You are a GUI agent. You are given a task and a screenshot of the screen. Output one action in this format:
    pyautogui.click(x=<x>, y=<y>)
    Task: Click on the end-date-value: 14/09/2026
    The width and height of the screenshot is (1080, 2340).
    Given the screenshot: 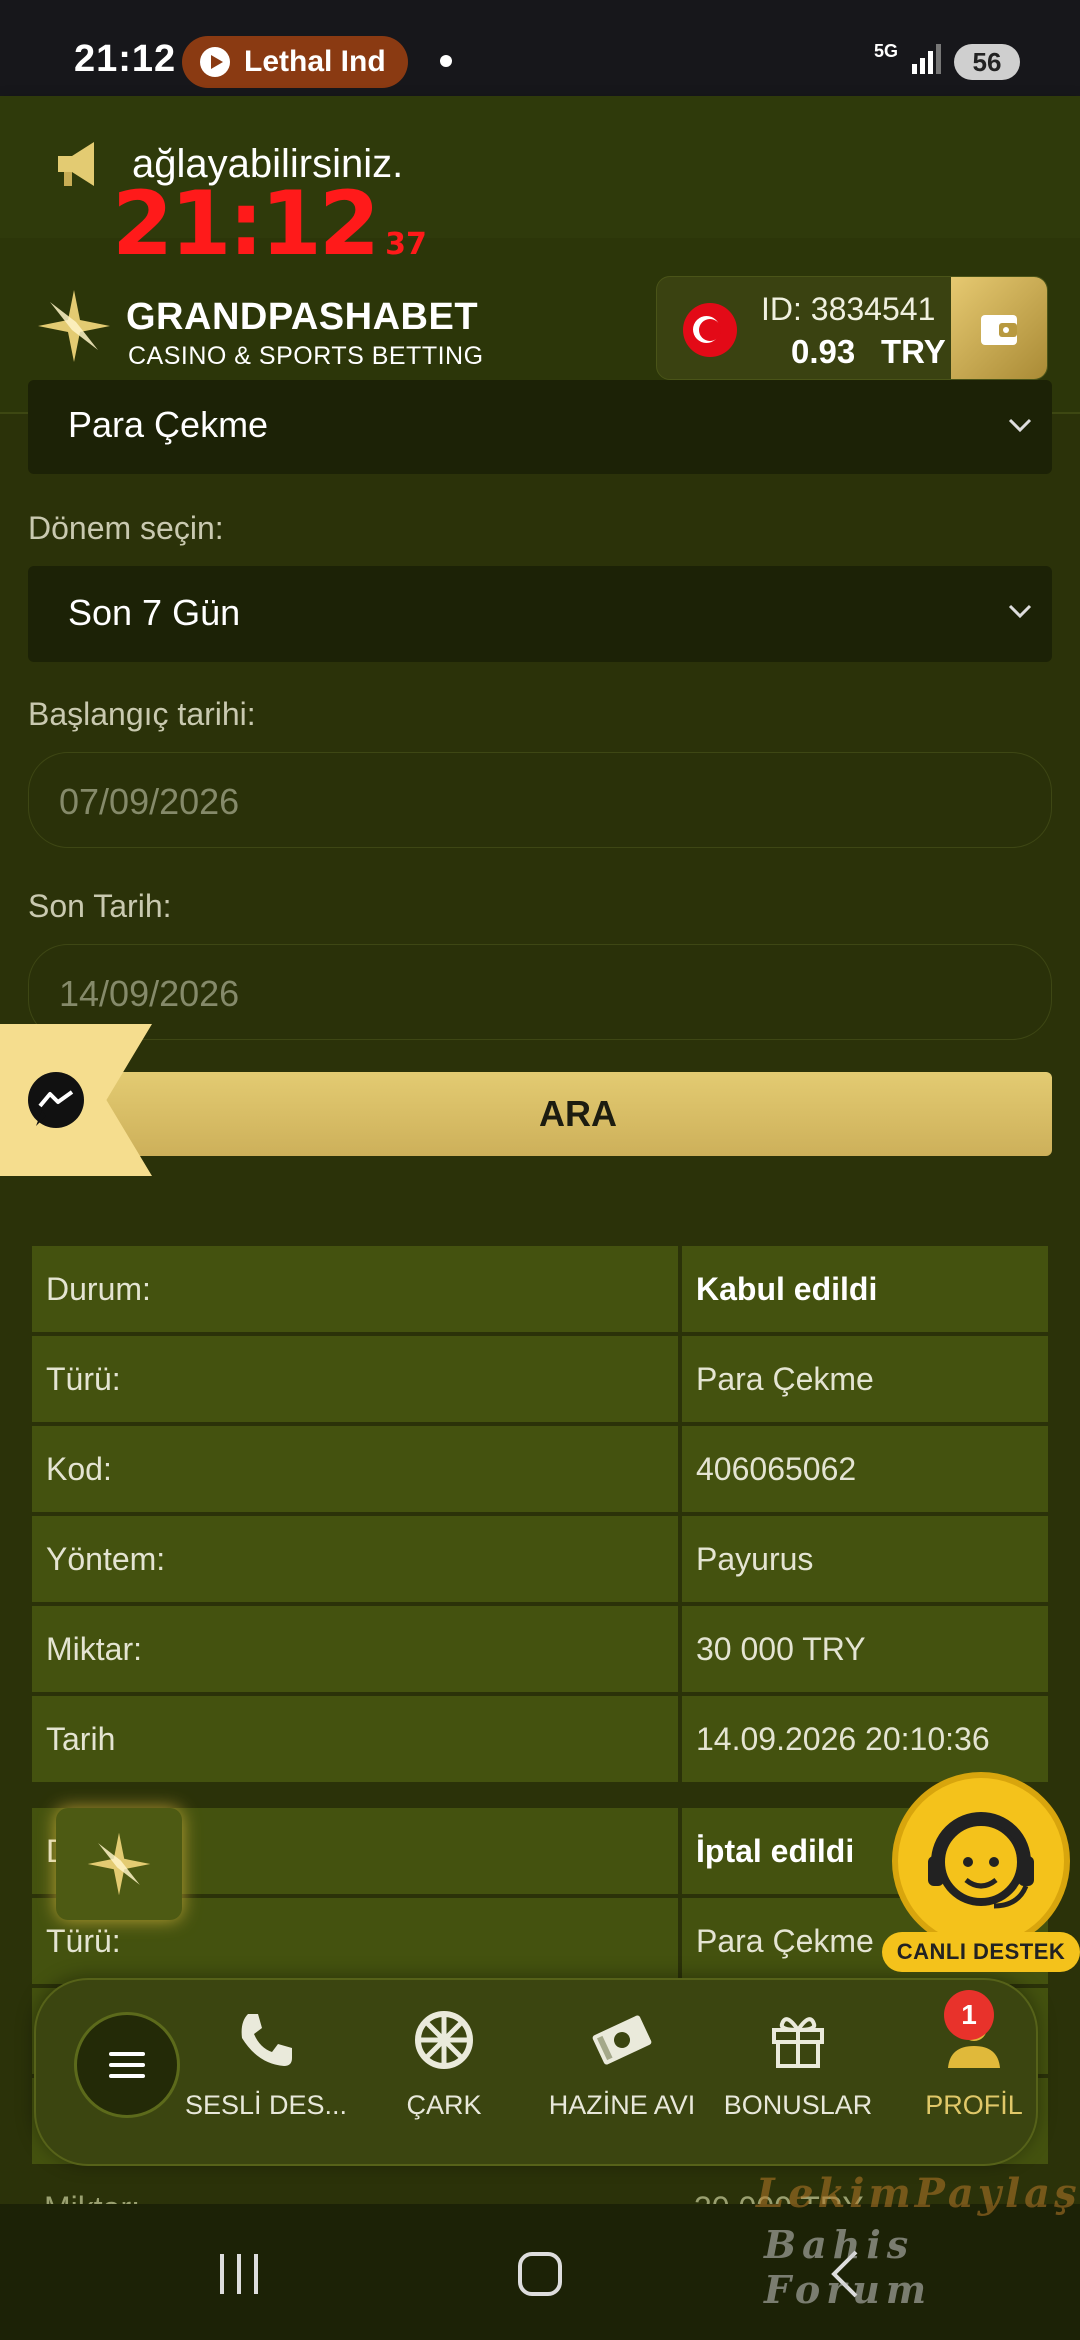 What is the action you would take?
    pyautogui.click(x=149, y=993)
    